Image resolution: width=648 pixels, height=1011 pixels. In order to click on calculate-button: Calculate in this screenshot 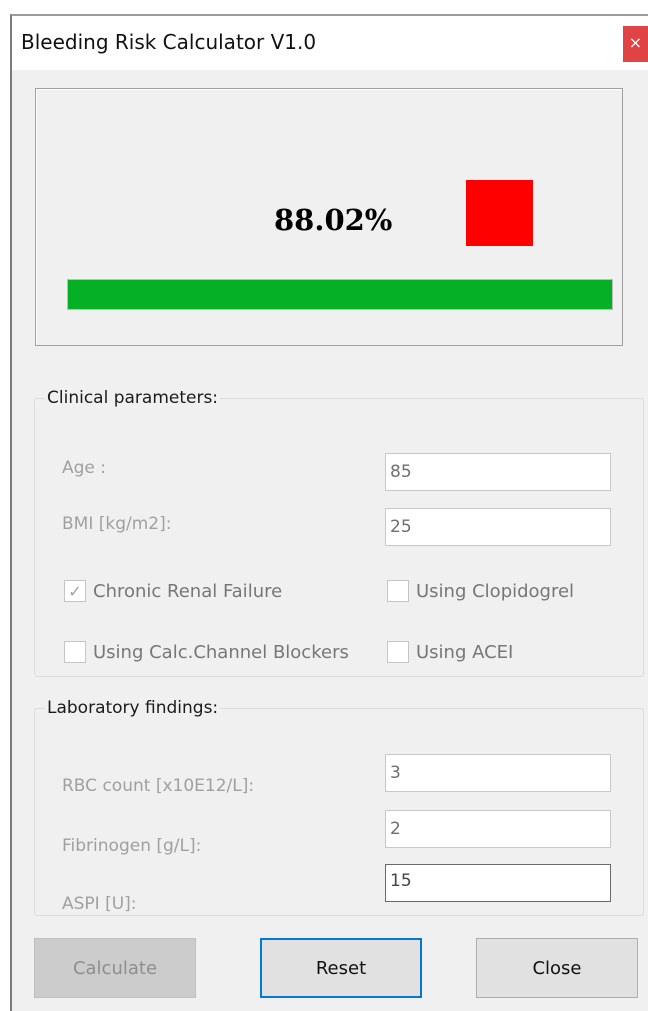, I will do `click(115, 968)`.